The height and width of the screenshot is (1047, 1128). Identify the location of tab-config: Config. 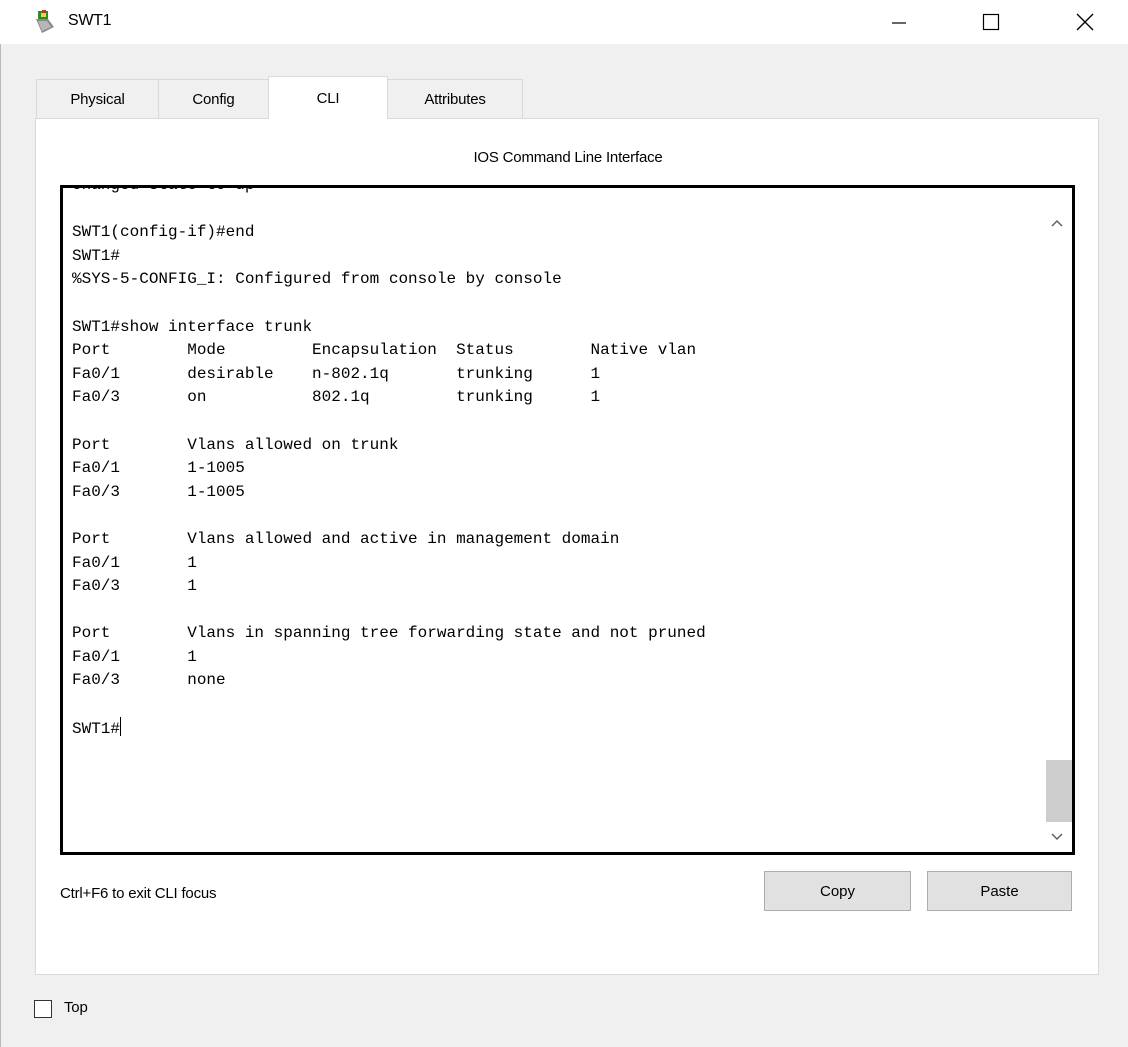
(213, 98).